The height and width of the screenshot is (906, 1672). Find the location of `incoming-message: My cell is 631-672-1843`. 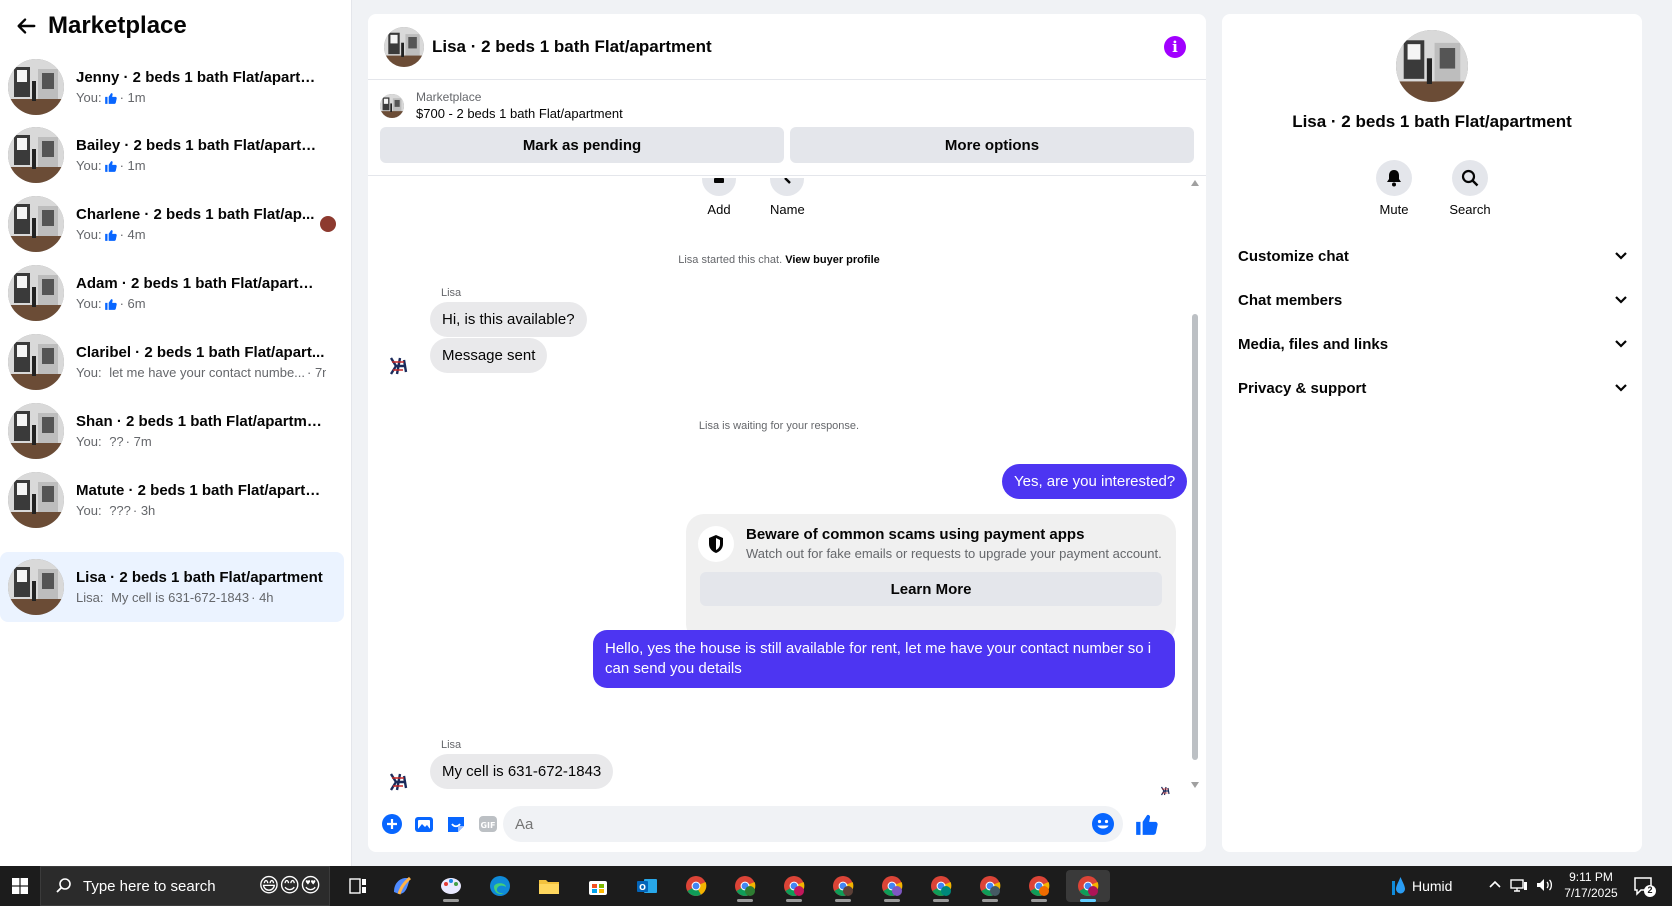

incoming-message: My cell is 631-672-1843 is located at coordinates (522, 771).